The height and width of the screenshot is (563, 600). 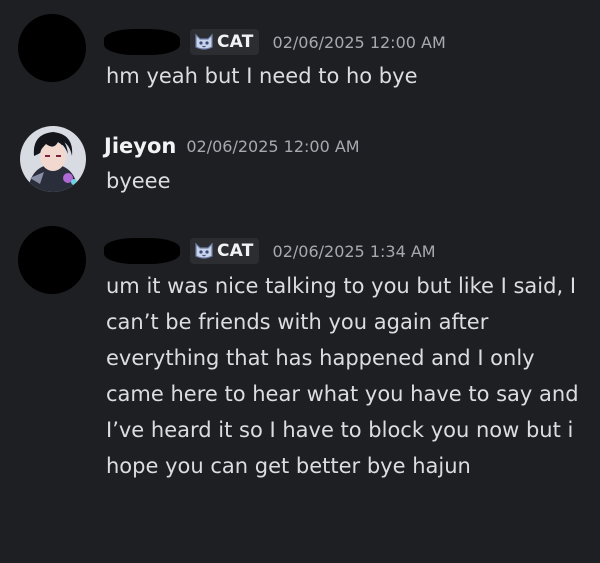 I want to click on message-header: Jieyon 02/06/2025 12:00 AM, so click(x=232, y=146).